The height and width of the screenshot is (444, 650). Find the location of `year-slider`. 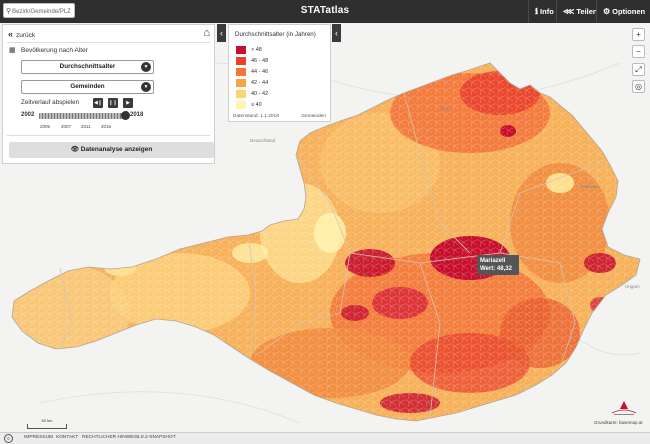

year-slider is located at coordinates (82, 116).